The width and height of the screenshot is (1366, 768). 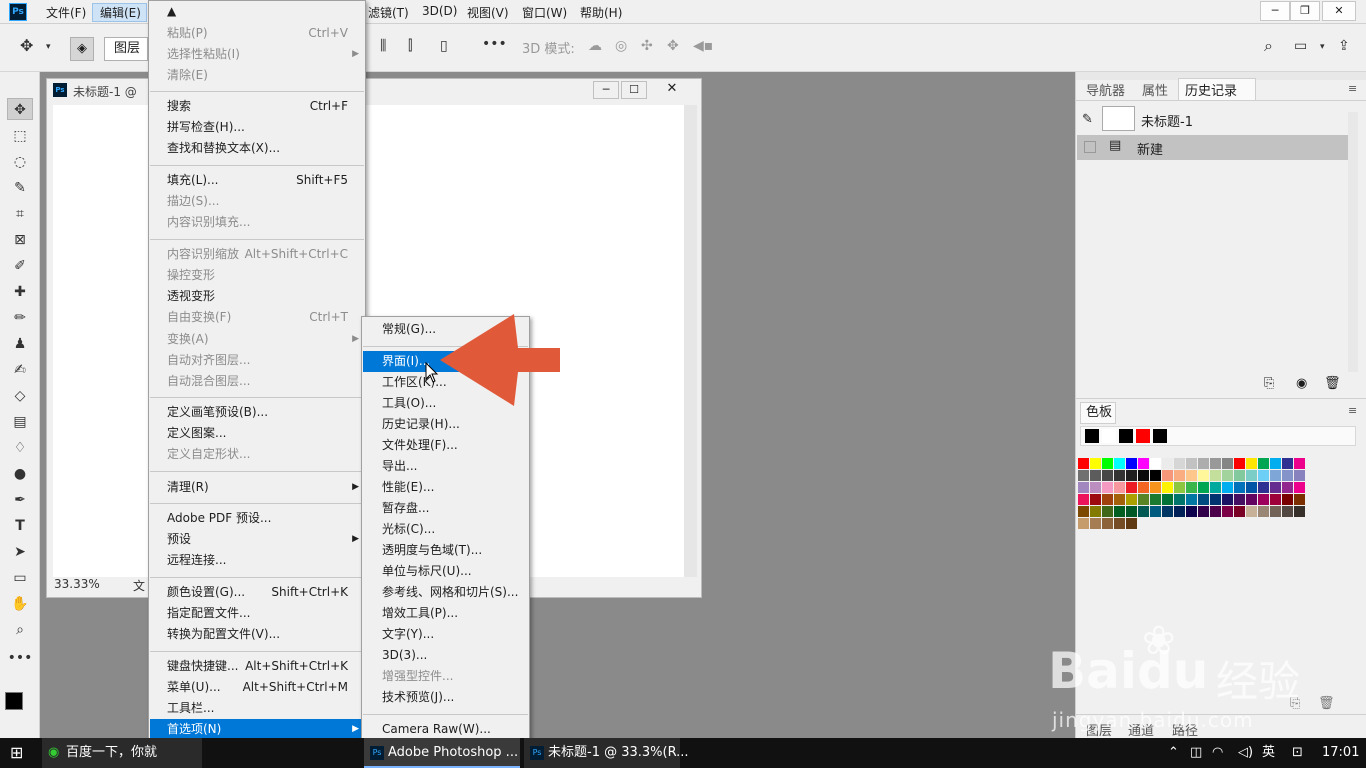 I want to click on notification-icon: ⊡, so click(x=1297, y=753).